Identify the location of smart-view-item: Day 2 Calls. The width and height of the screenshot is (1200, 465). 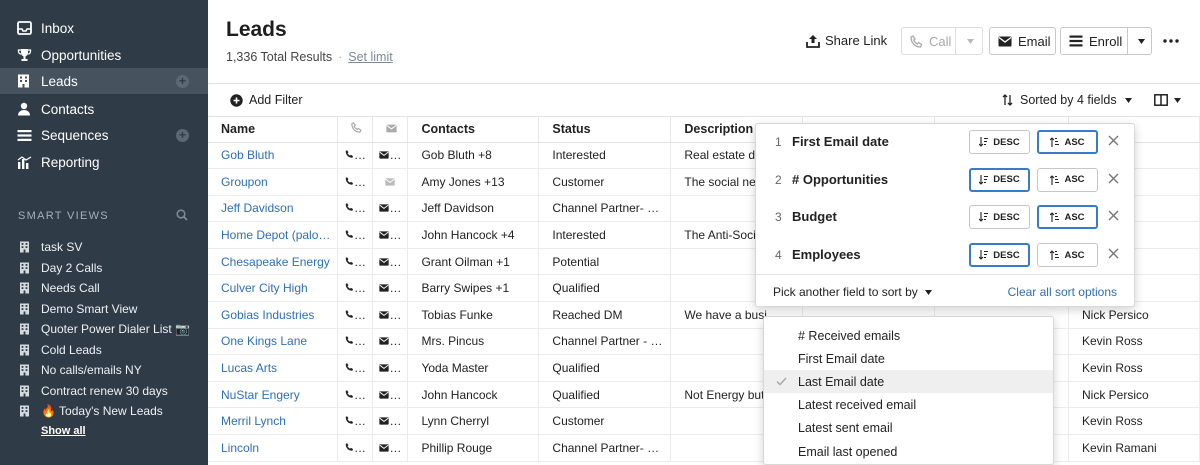
(104, 268).